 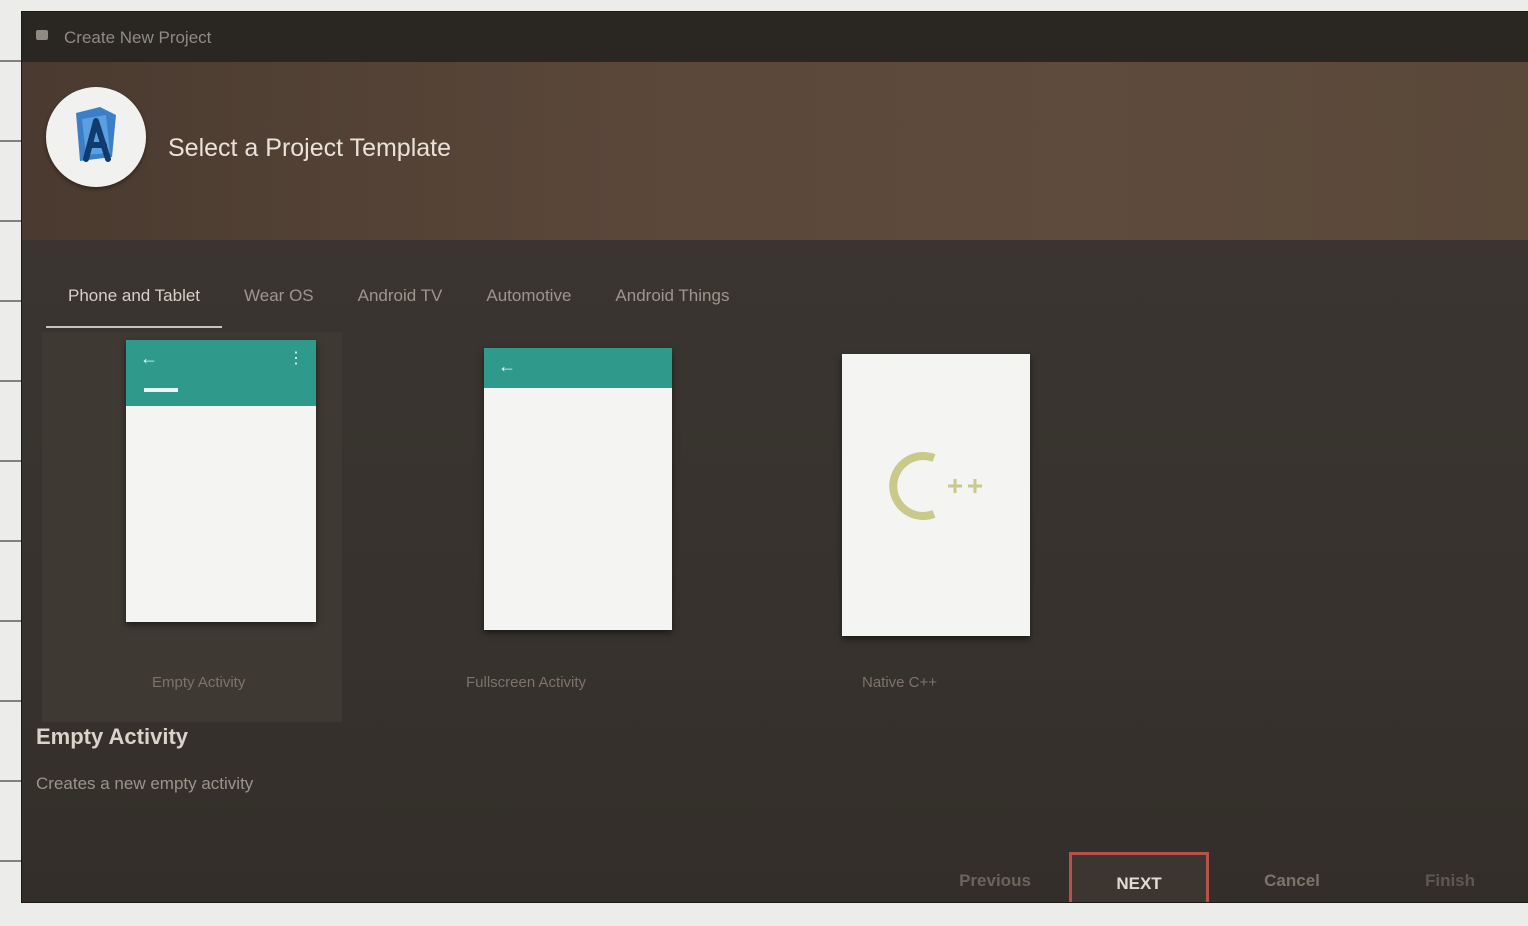 I want to click on tab-automotive: Automotive, so click(x=528, y=298).